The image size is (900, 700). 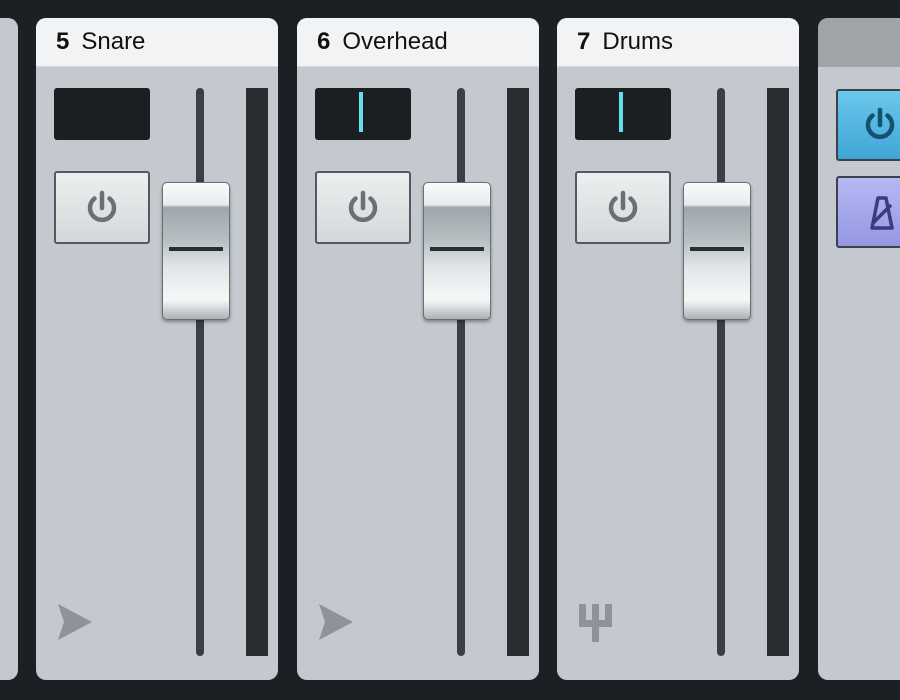 I want to click on metronome-icon, so click(x=882, y=213).